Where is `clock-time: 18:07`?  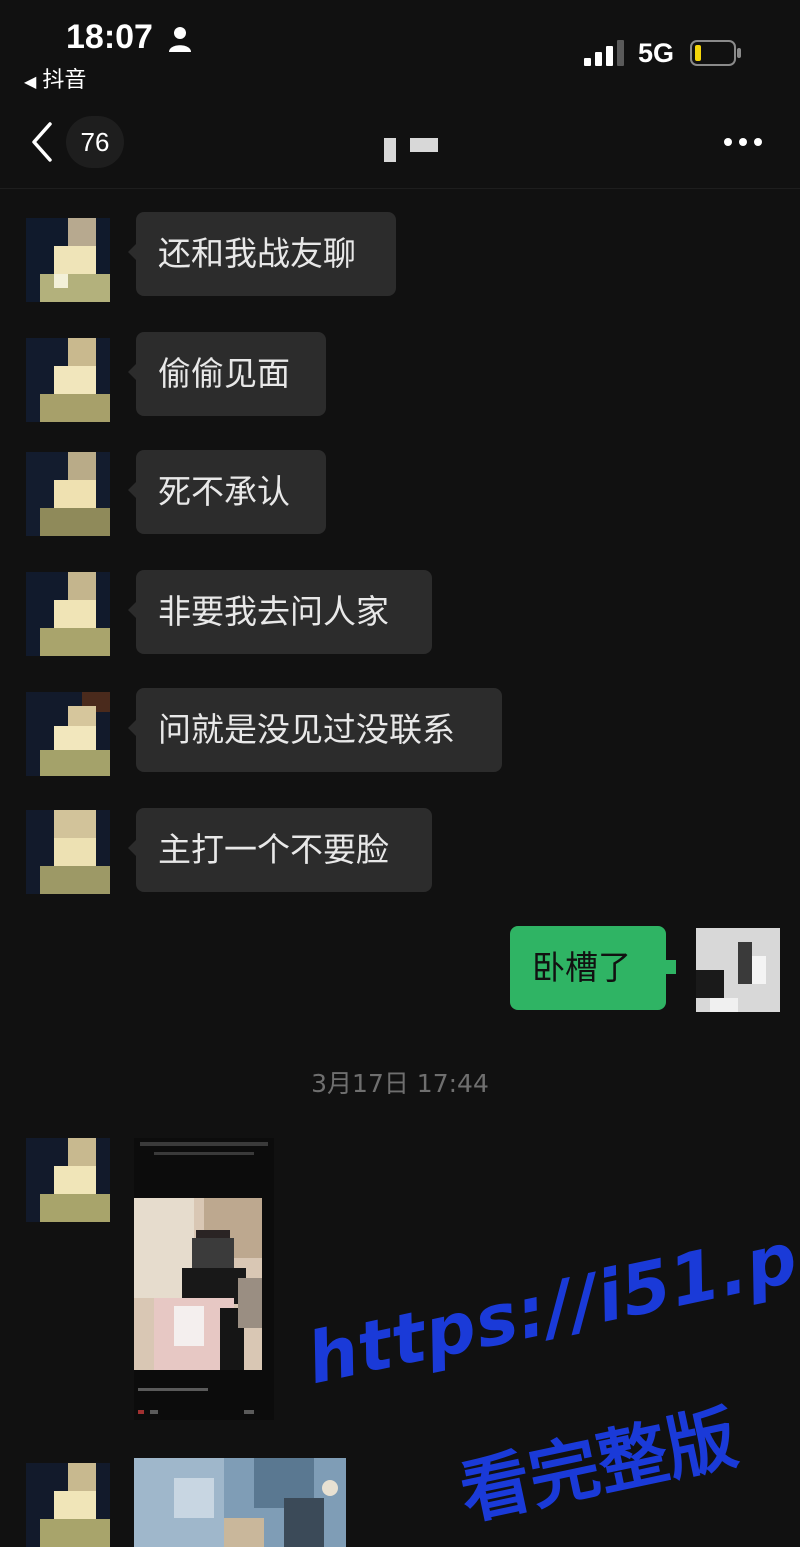
clock-time: 18:07 is located at coordinates (109, 37).